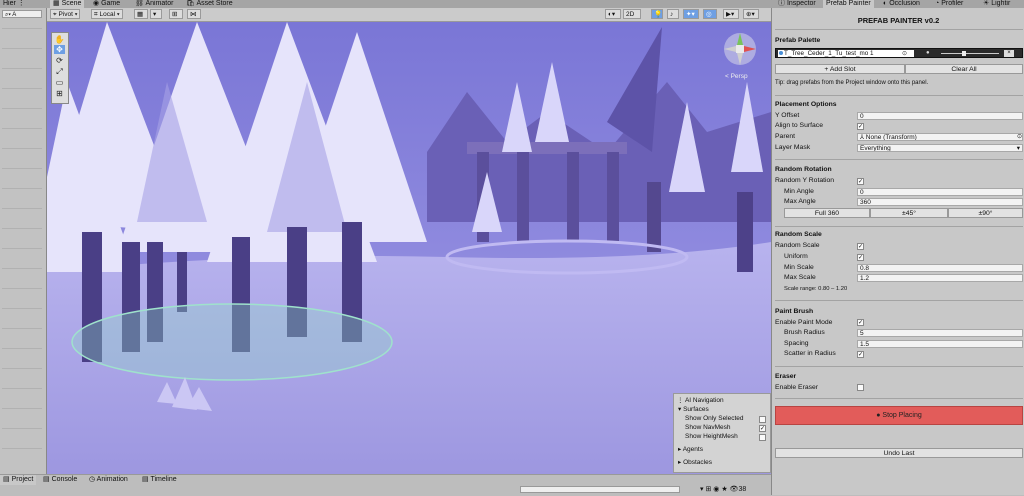 The image size is (1024, 496). Describe the element at coordinates (691, 14) in the screenshot. I see `effects-toggle-icon: ✦▾` at that location.